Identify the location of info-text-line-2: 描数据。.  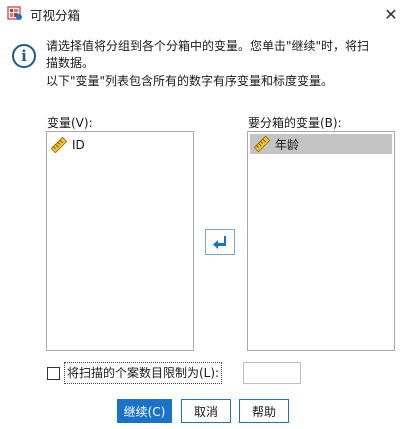
(70, 63).